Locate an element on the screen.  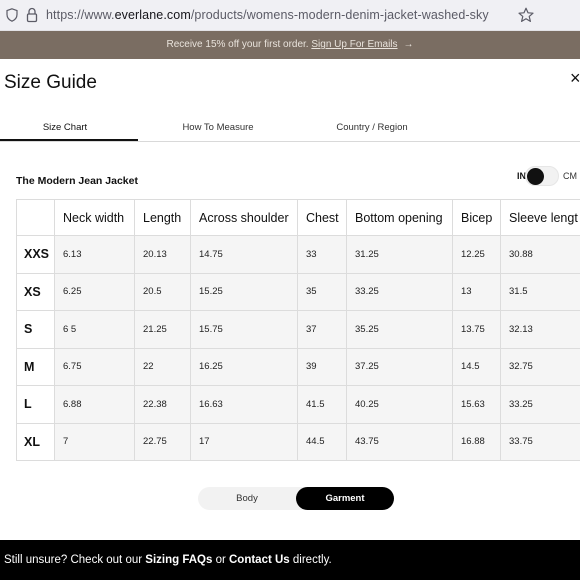
arrow-right-icon: → is located at coordinates (409, 44).